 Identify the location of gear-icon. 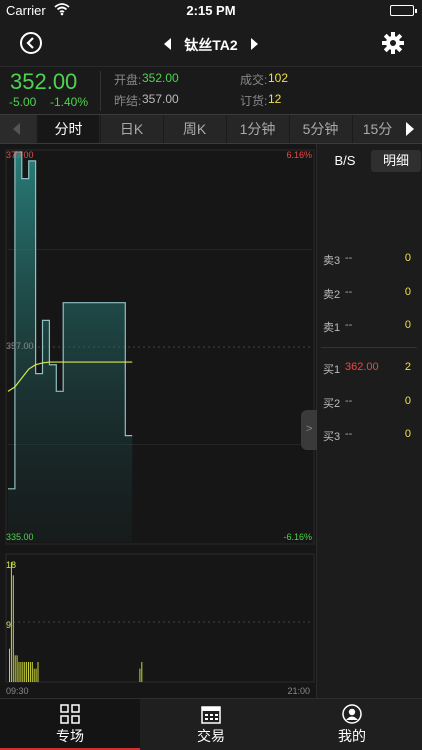
(393, 43).